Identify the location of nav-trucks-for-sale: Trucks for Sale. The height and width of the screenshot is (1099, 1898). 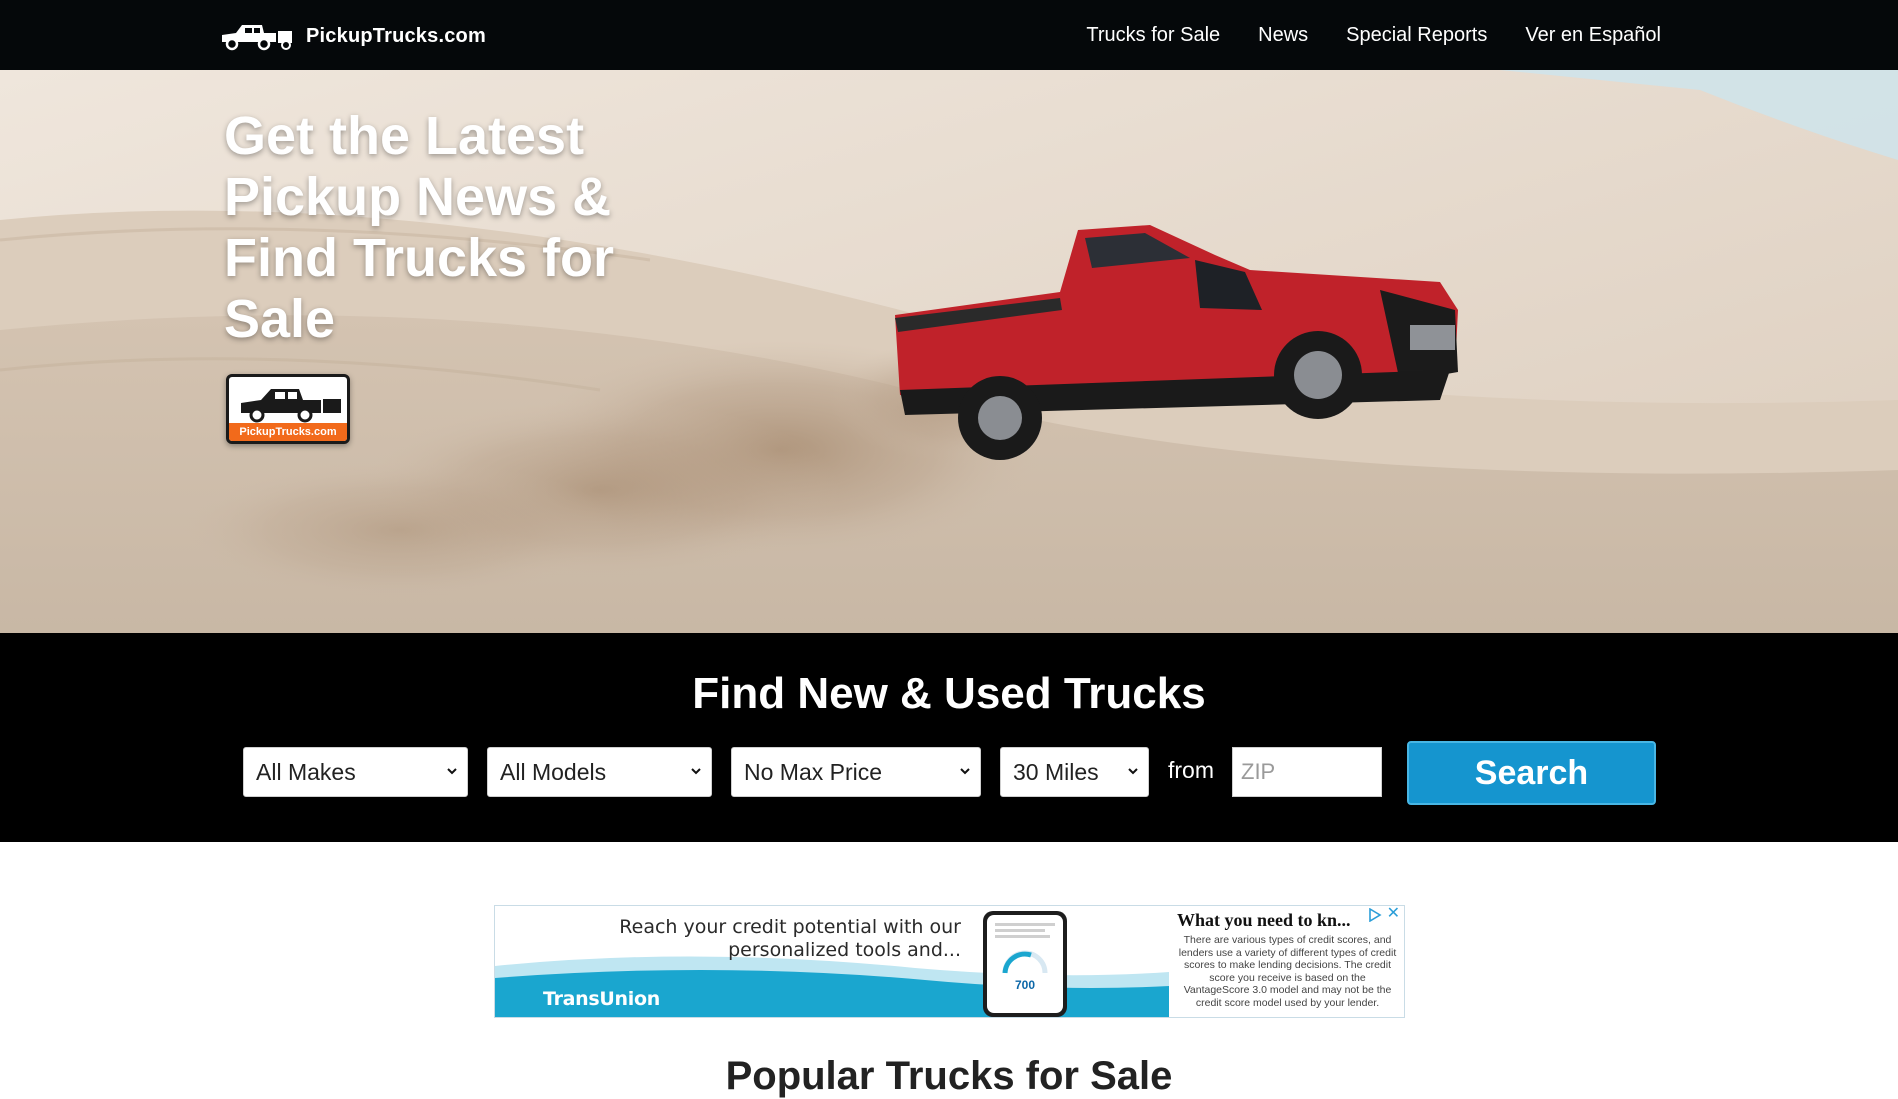
(1153, 35).